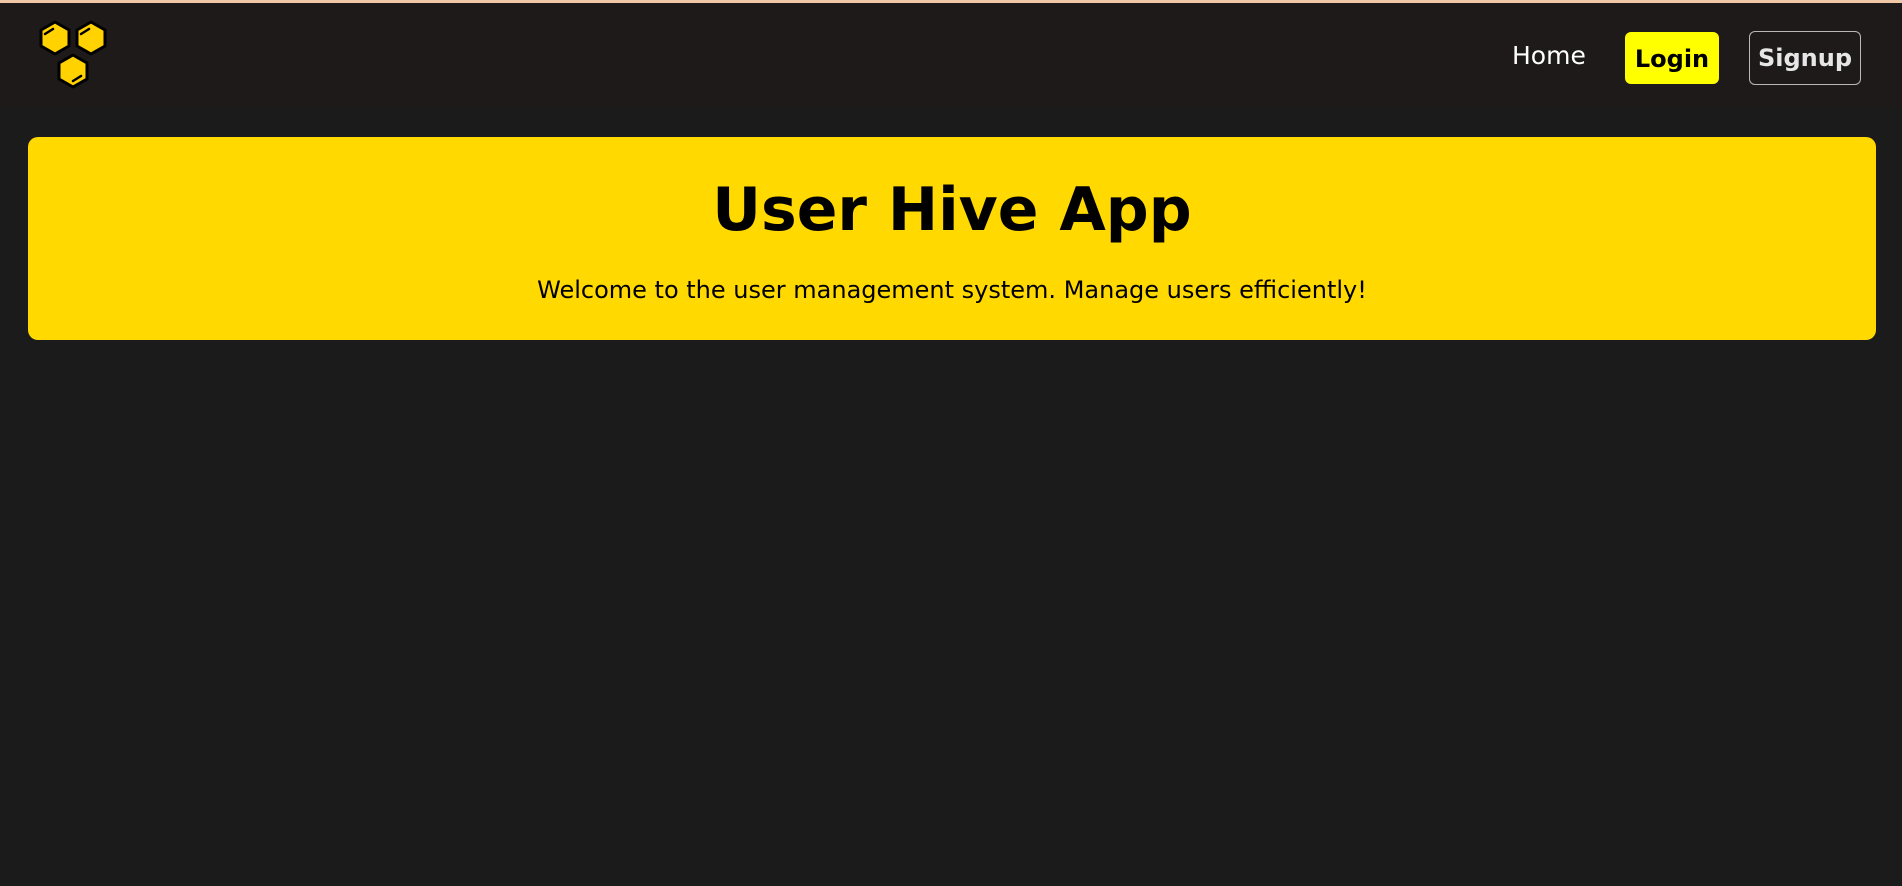 The image size is (1902, 886). What do you see at coordinates (1805, 58) in the screenshot?
I see `signup-button: Signup` at bounding box center [1805, 58].